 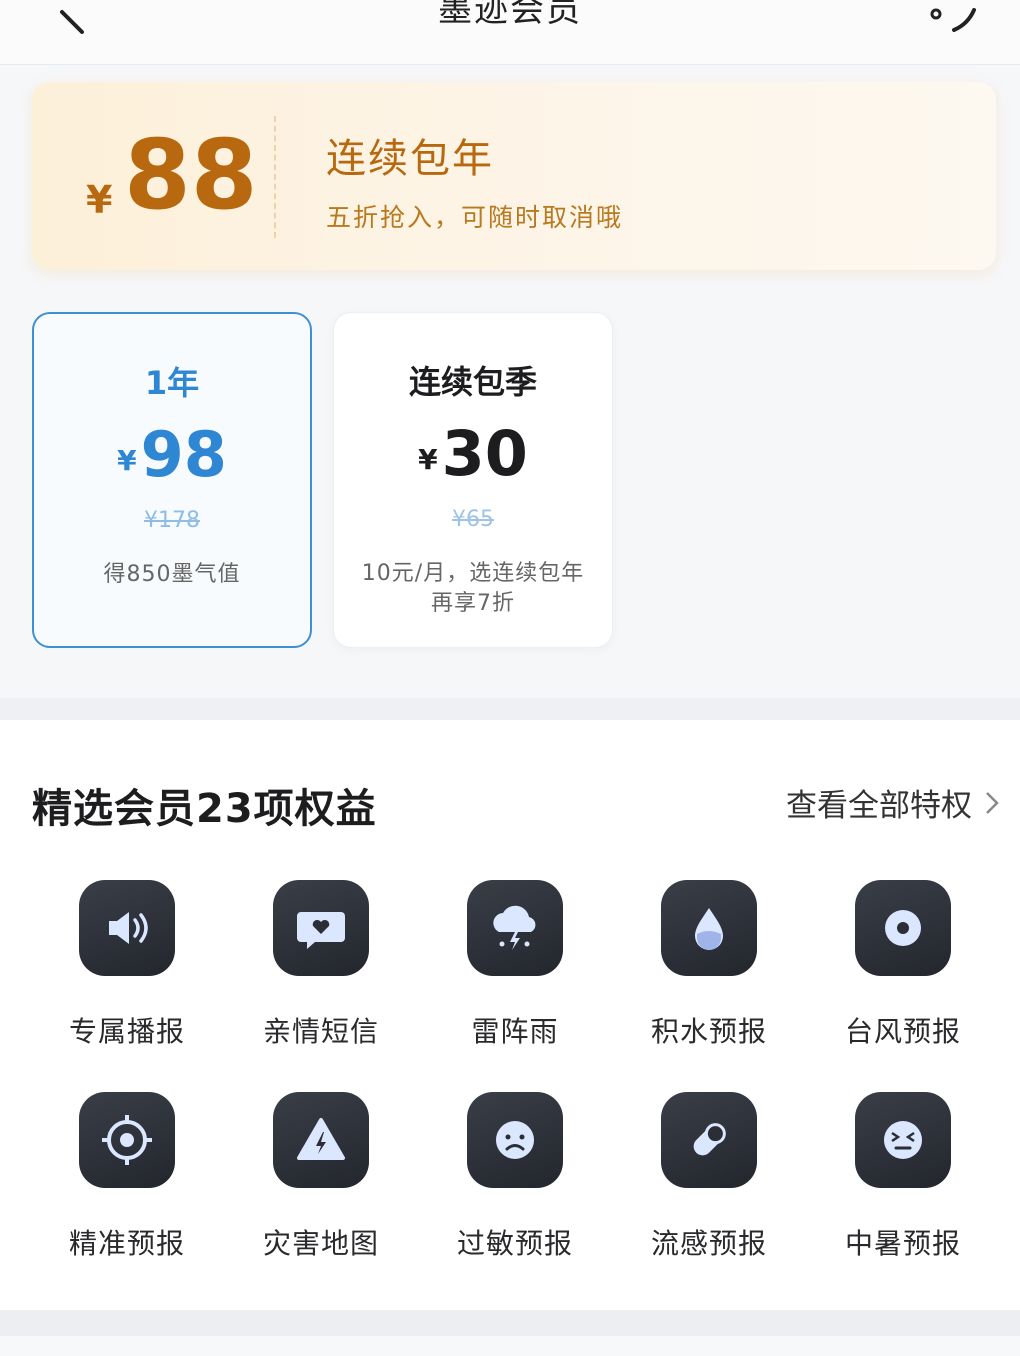 I want to click on section-divider, so click(x=510, y=709).